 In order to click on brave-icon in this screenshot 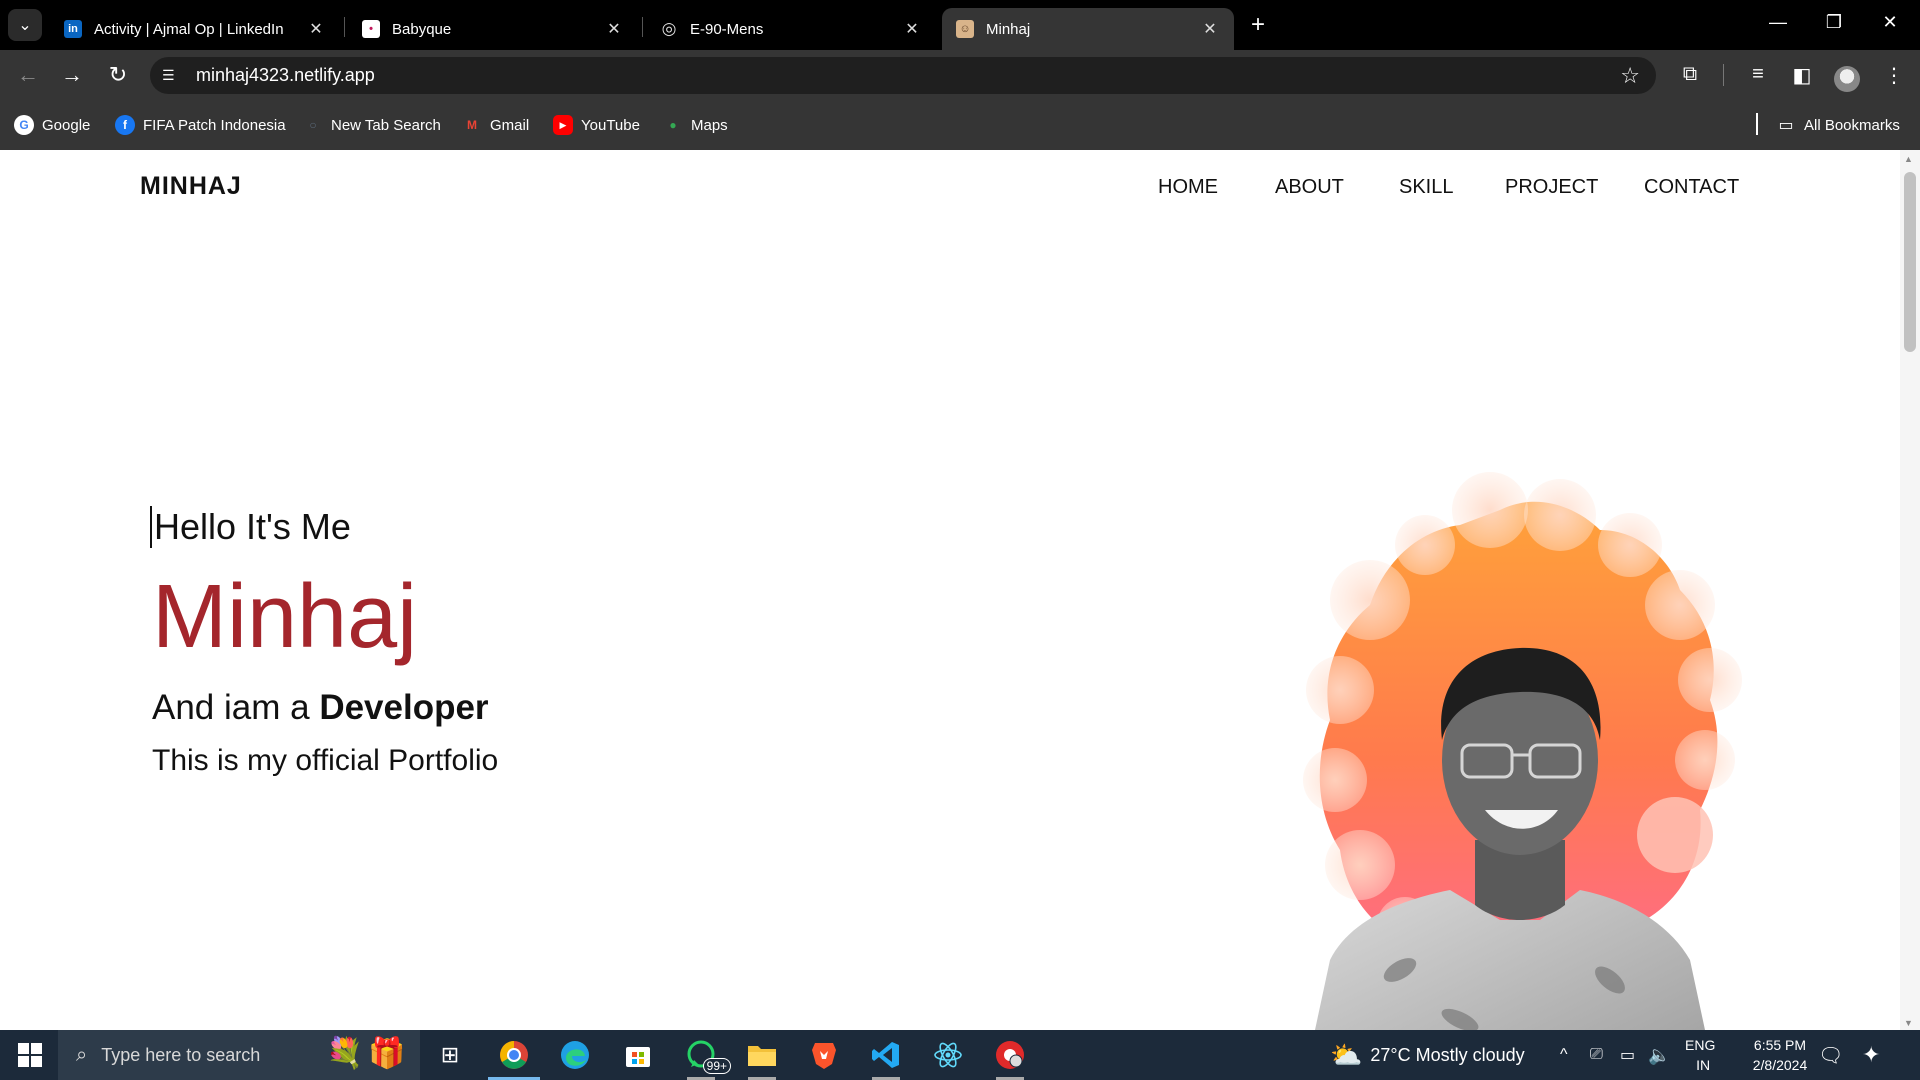, I will do `click(824, 1055)`.